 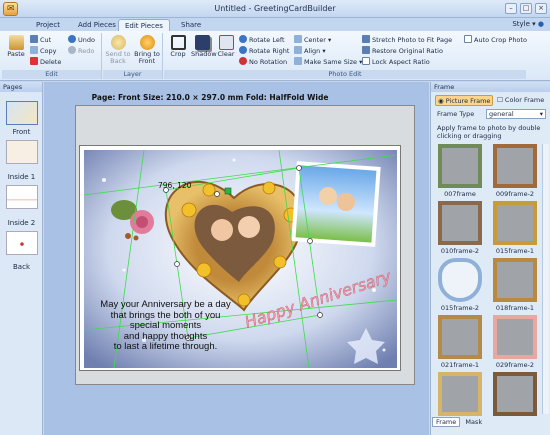 I want to click on window-title: Untitled - GreetingCardBuilder, so click(x=275, y=8).